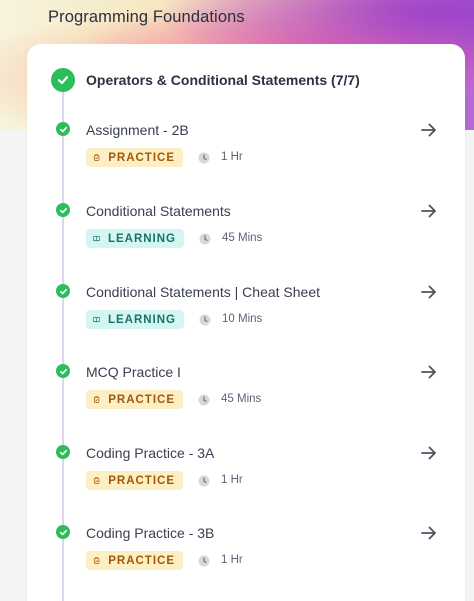  Describe the element at coordinates (137, 130) in the screenshot. I see `item-title: Assignment - 2B` at that location.